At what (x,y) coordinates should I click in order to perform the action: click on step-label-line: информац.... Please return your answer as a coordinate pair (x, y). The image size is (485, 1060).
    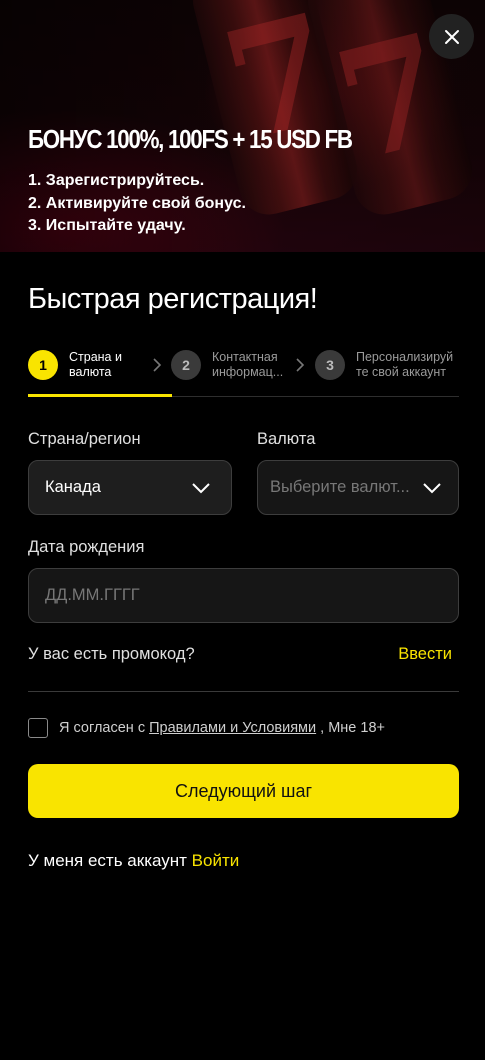
    Looking at the image, I should click on (248, 372).